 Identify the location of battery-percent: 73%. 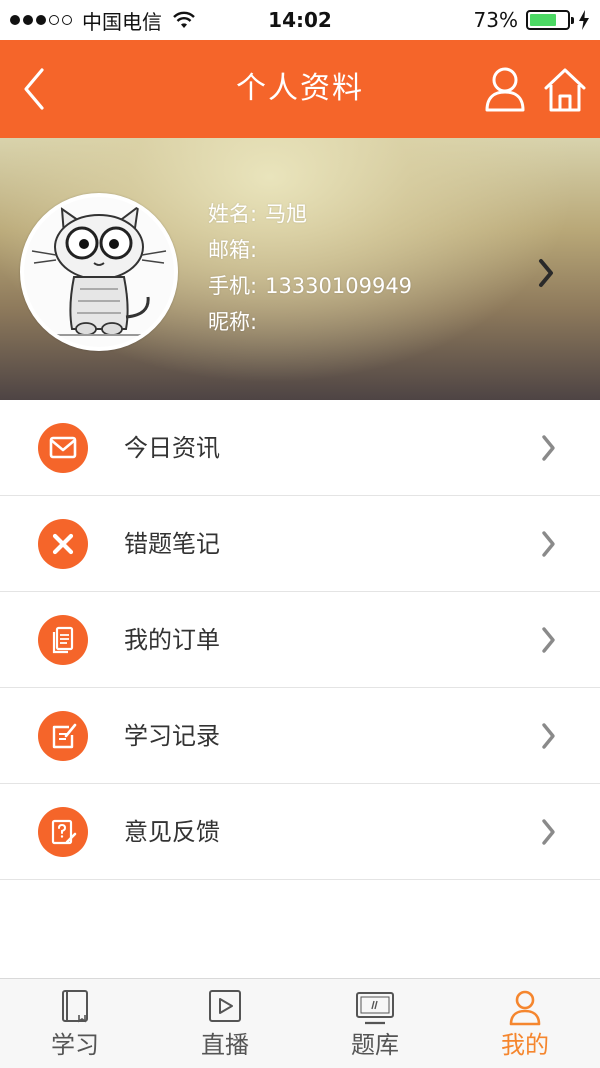
(495, 20).